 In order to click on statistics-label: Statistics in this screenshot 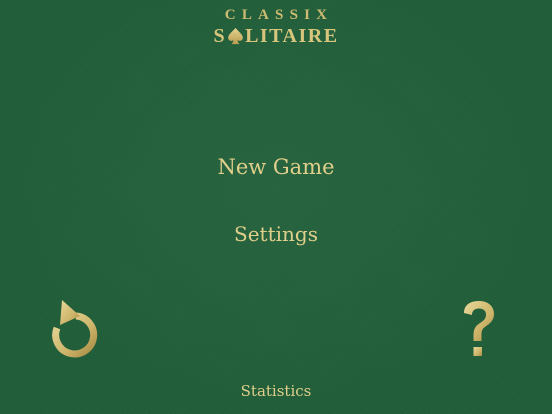, I will do `click(276, 391)`.